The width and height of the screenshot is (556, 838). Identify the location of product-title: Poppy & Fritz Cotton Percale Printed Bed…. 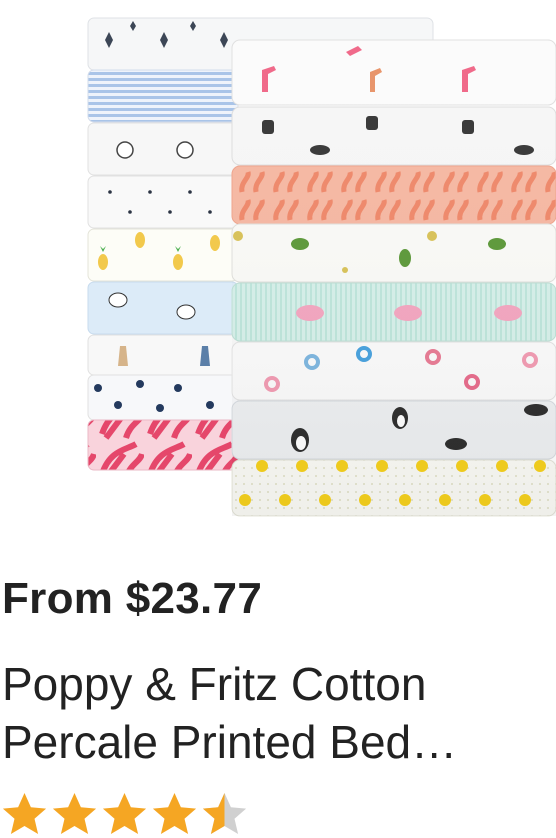
(272, 713).